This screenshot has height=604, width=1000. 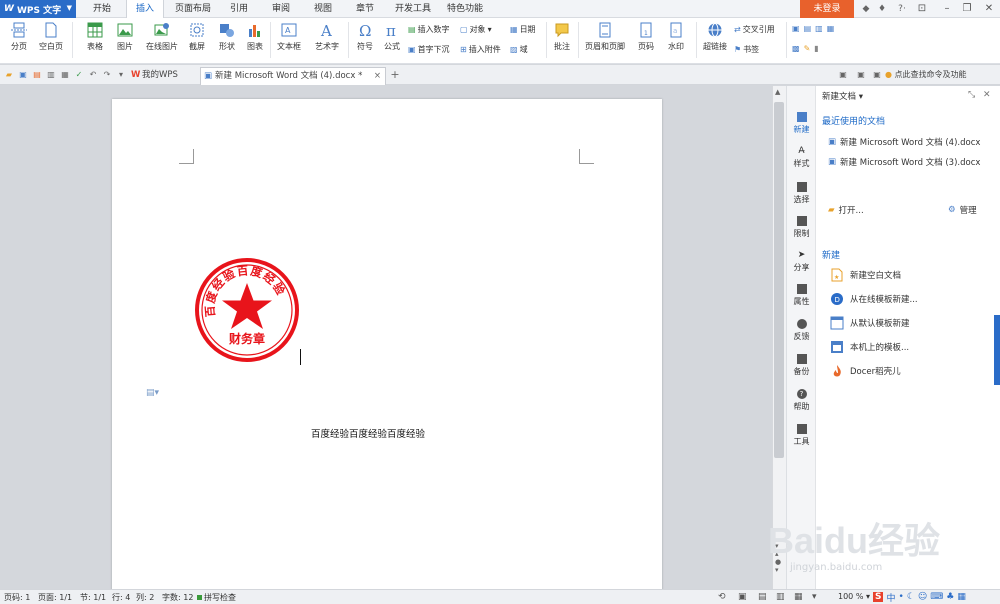 I want to click on tab-view: 视图, so click(x=323, y=9).